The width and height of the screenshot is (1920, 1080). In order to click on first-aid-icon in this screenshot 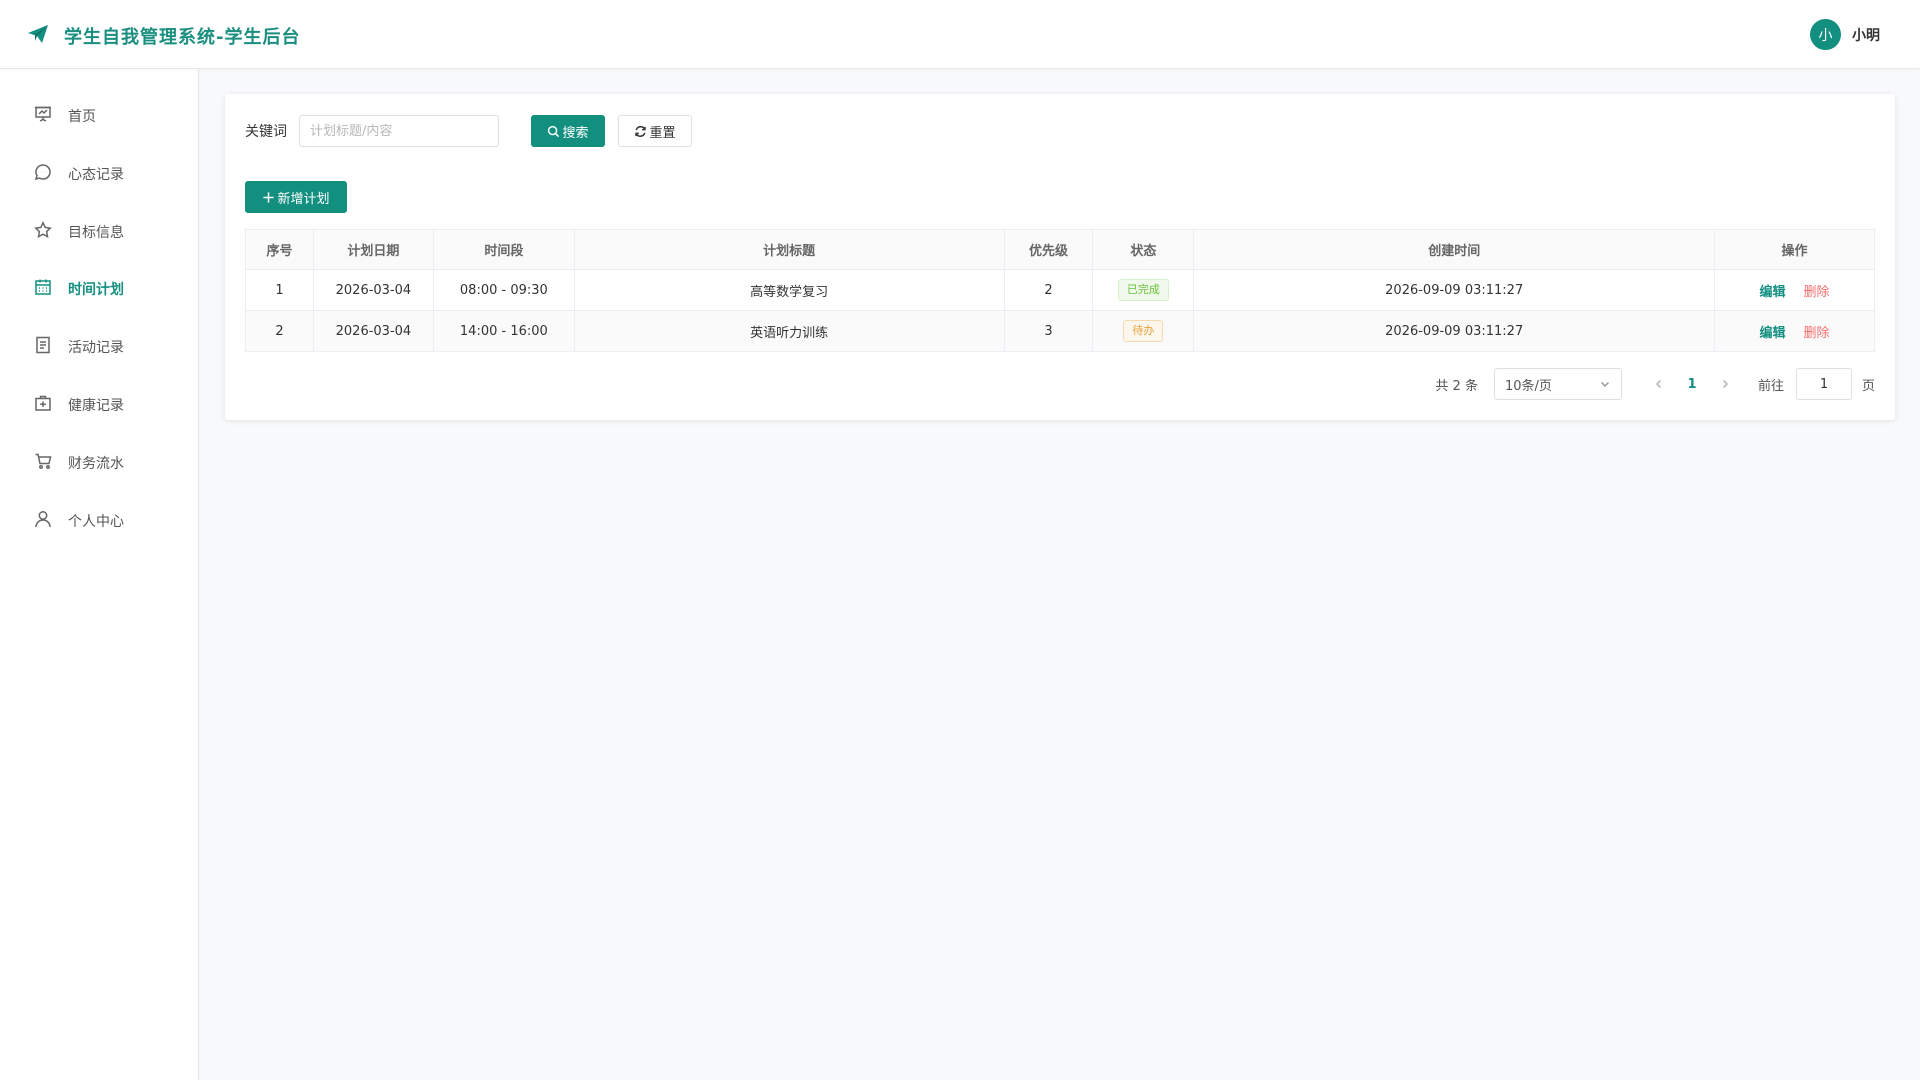, I will do `click(43, 405)`.